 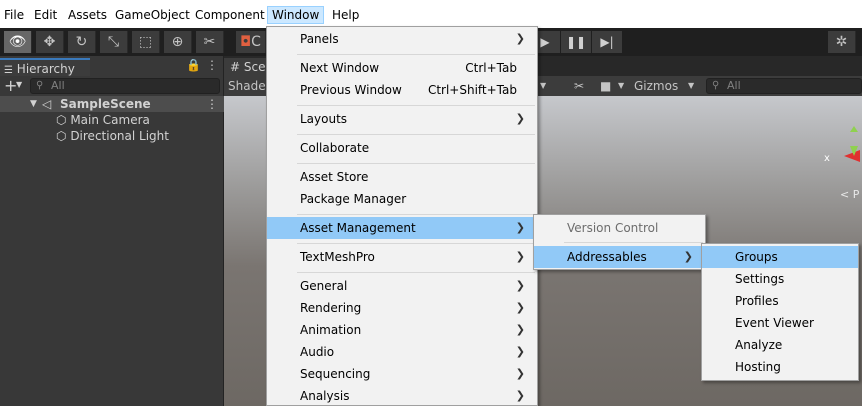 What do you see at coordinates (58, 85) in the screenshot?
I see `hierarchy-search-placeholder: All` at bounding box center [58, 85].